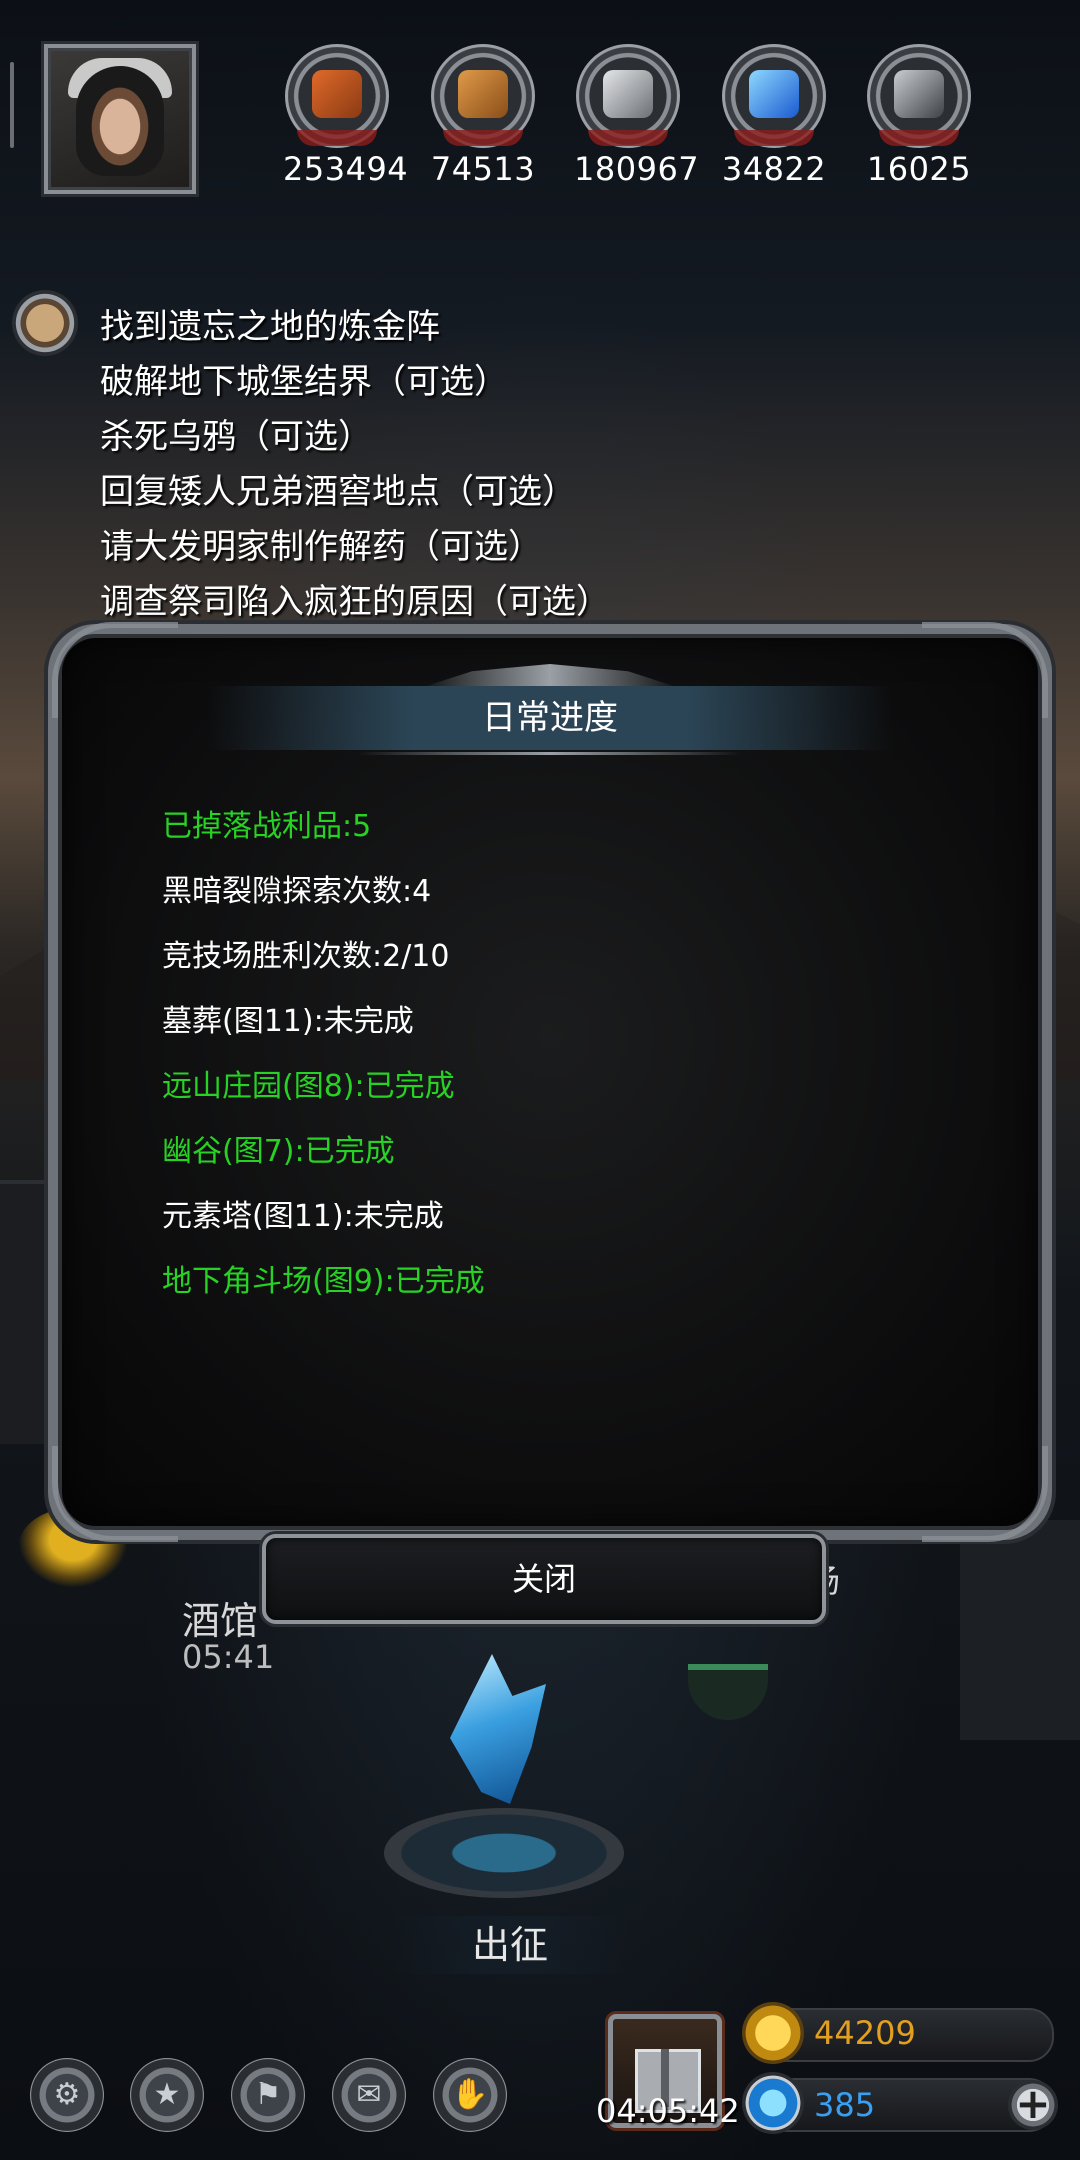 The height and width of the screenshot is (2160, 1080). Describe the element at coordinates (369, 2095) in the screenshot. I see `mail-icon: ✉` at that location.